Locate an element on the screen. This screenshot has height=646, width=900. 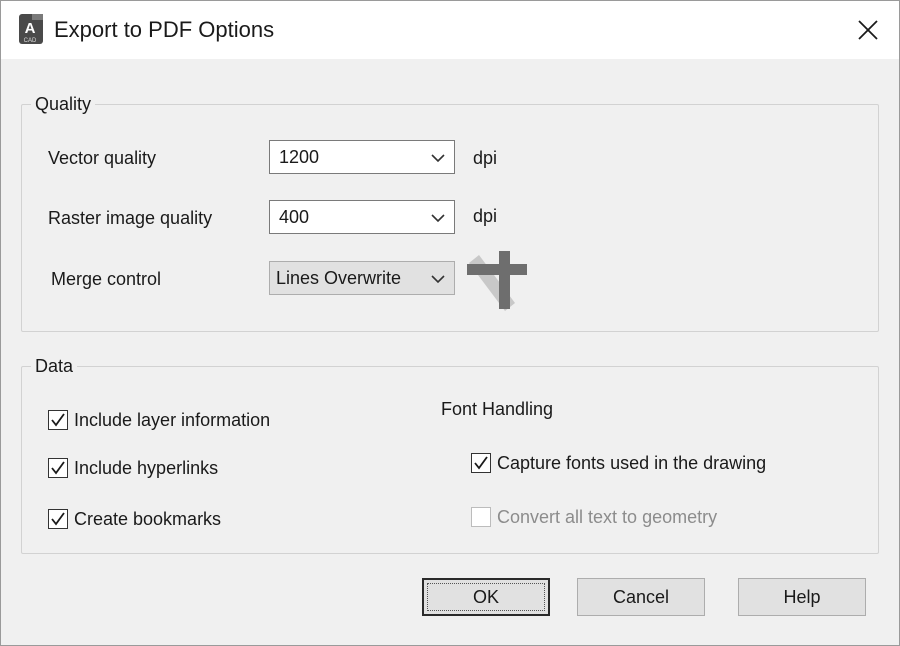
close-icon is located at coordinates (868, 30).